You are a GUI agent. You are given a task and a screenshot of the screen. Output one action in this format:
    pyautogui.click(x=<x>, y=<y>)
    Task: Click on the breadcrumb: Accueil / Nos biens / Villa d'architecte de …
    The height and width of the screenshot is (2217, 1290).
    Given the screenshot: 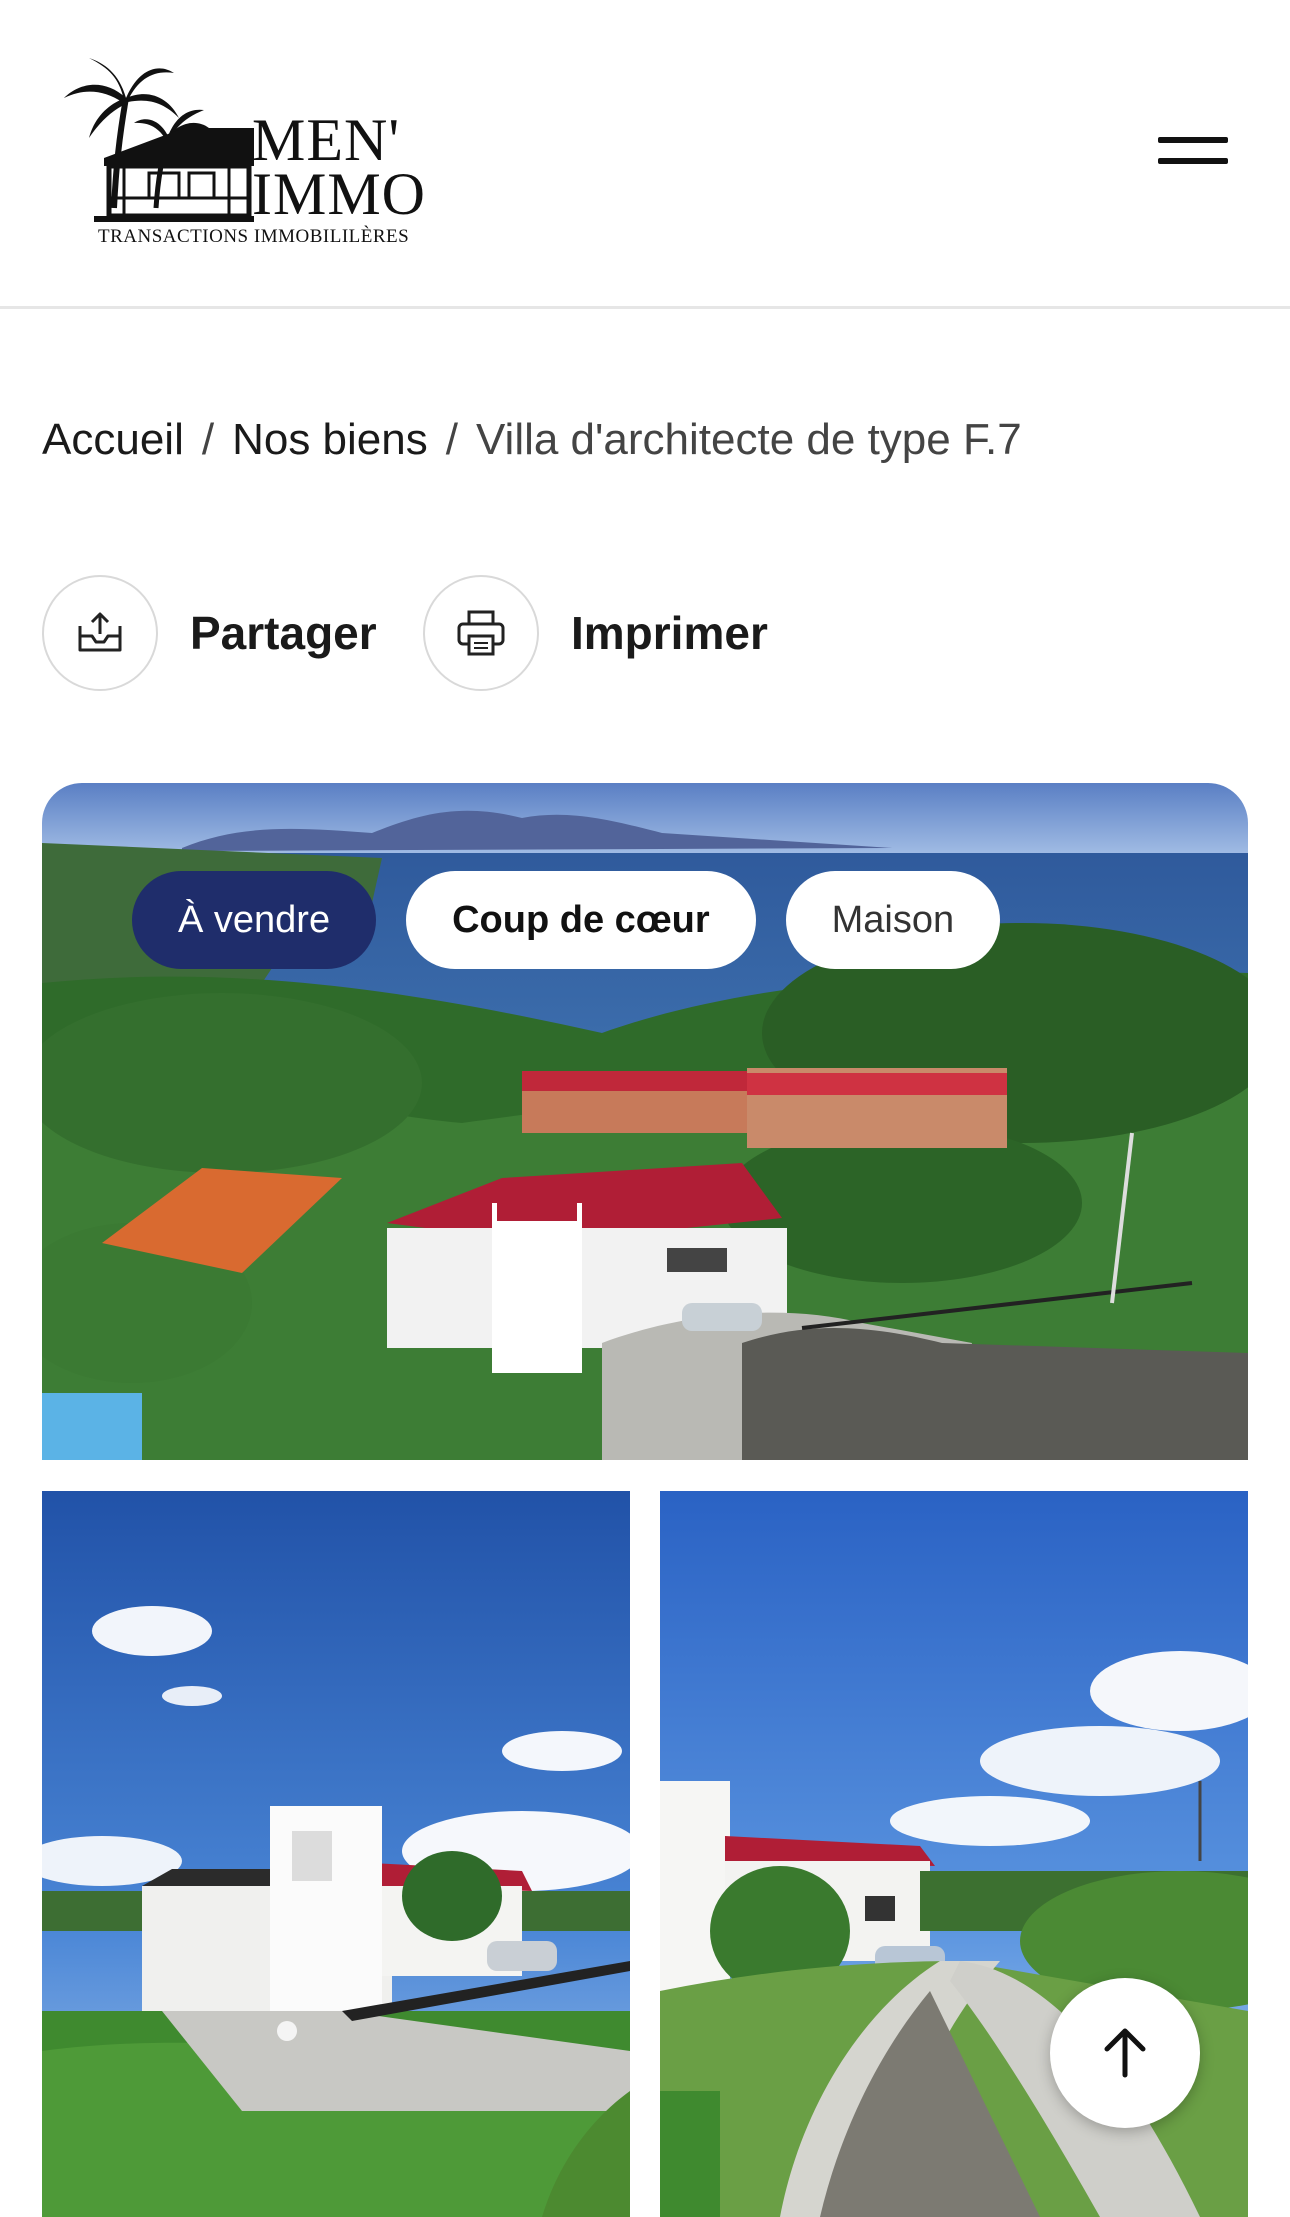 What is the action you would take?
    pyautogui.click(x=532, y=440)
    